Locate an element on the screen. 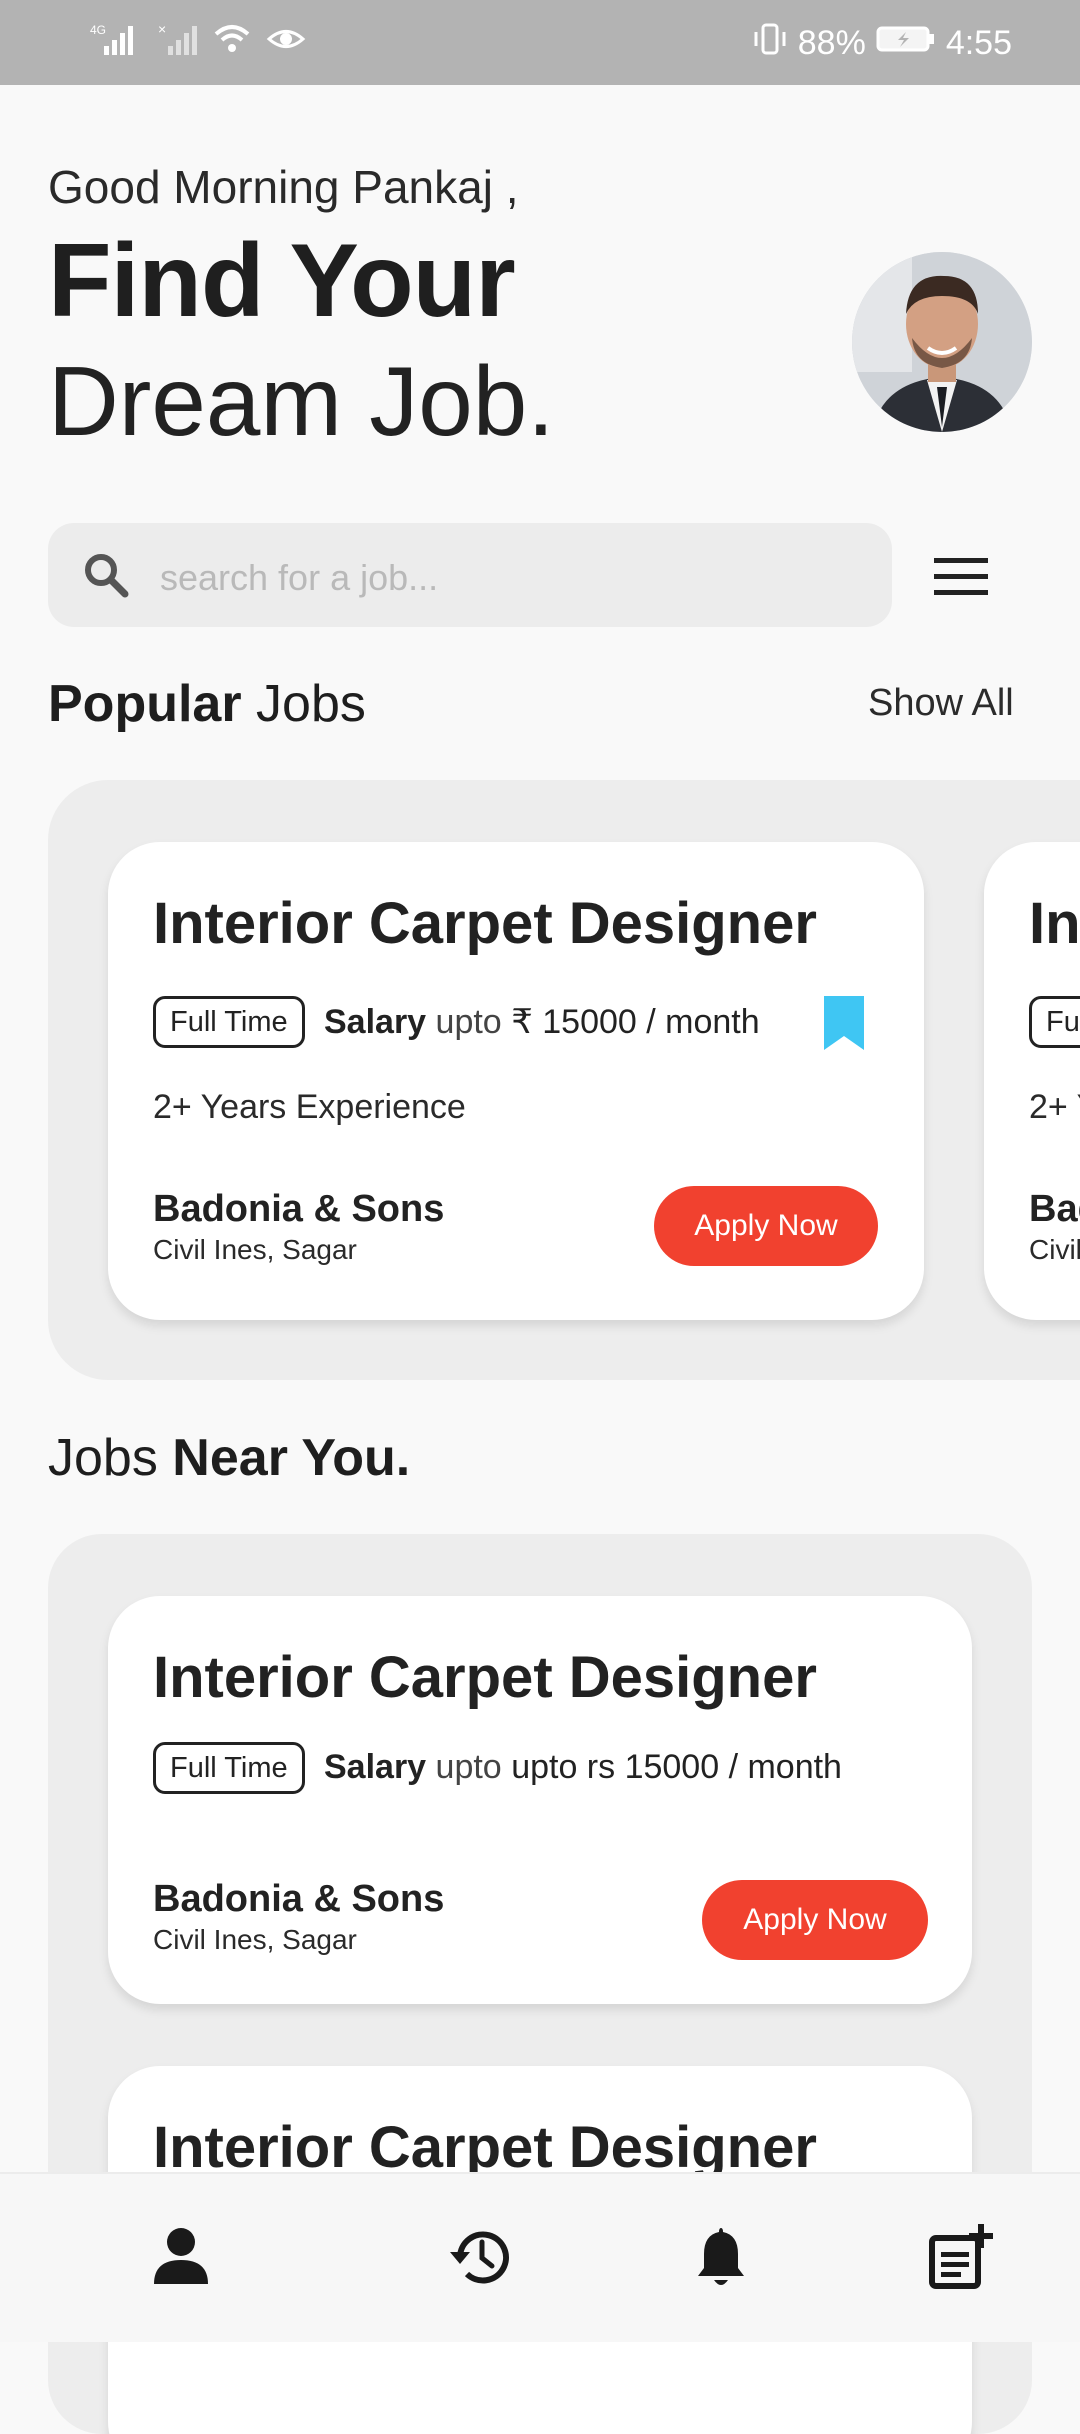  battery-icon is located at coordinates (906, 43).